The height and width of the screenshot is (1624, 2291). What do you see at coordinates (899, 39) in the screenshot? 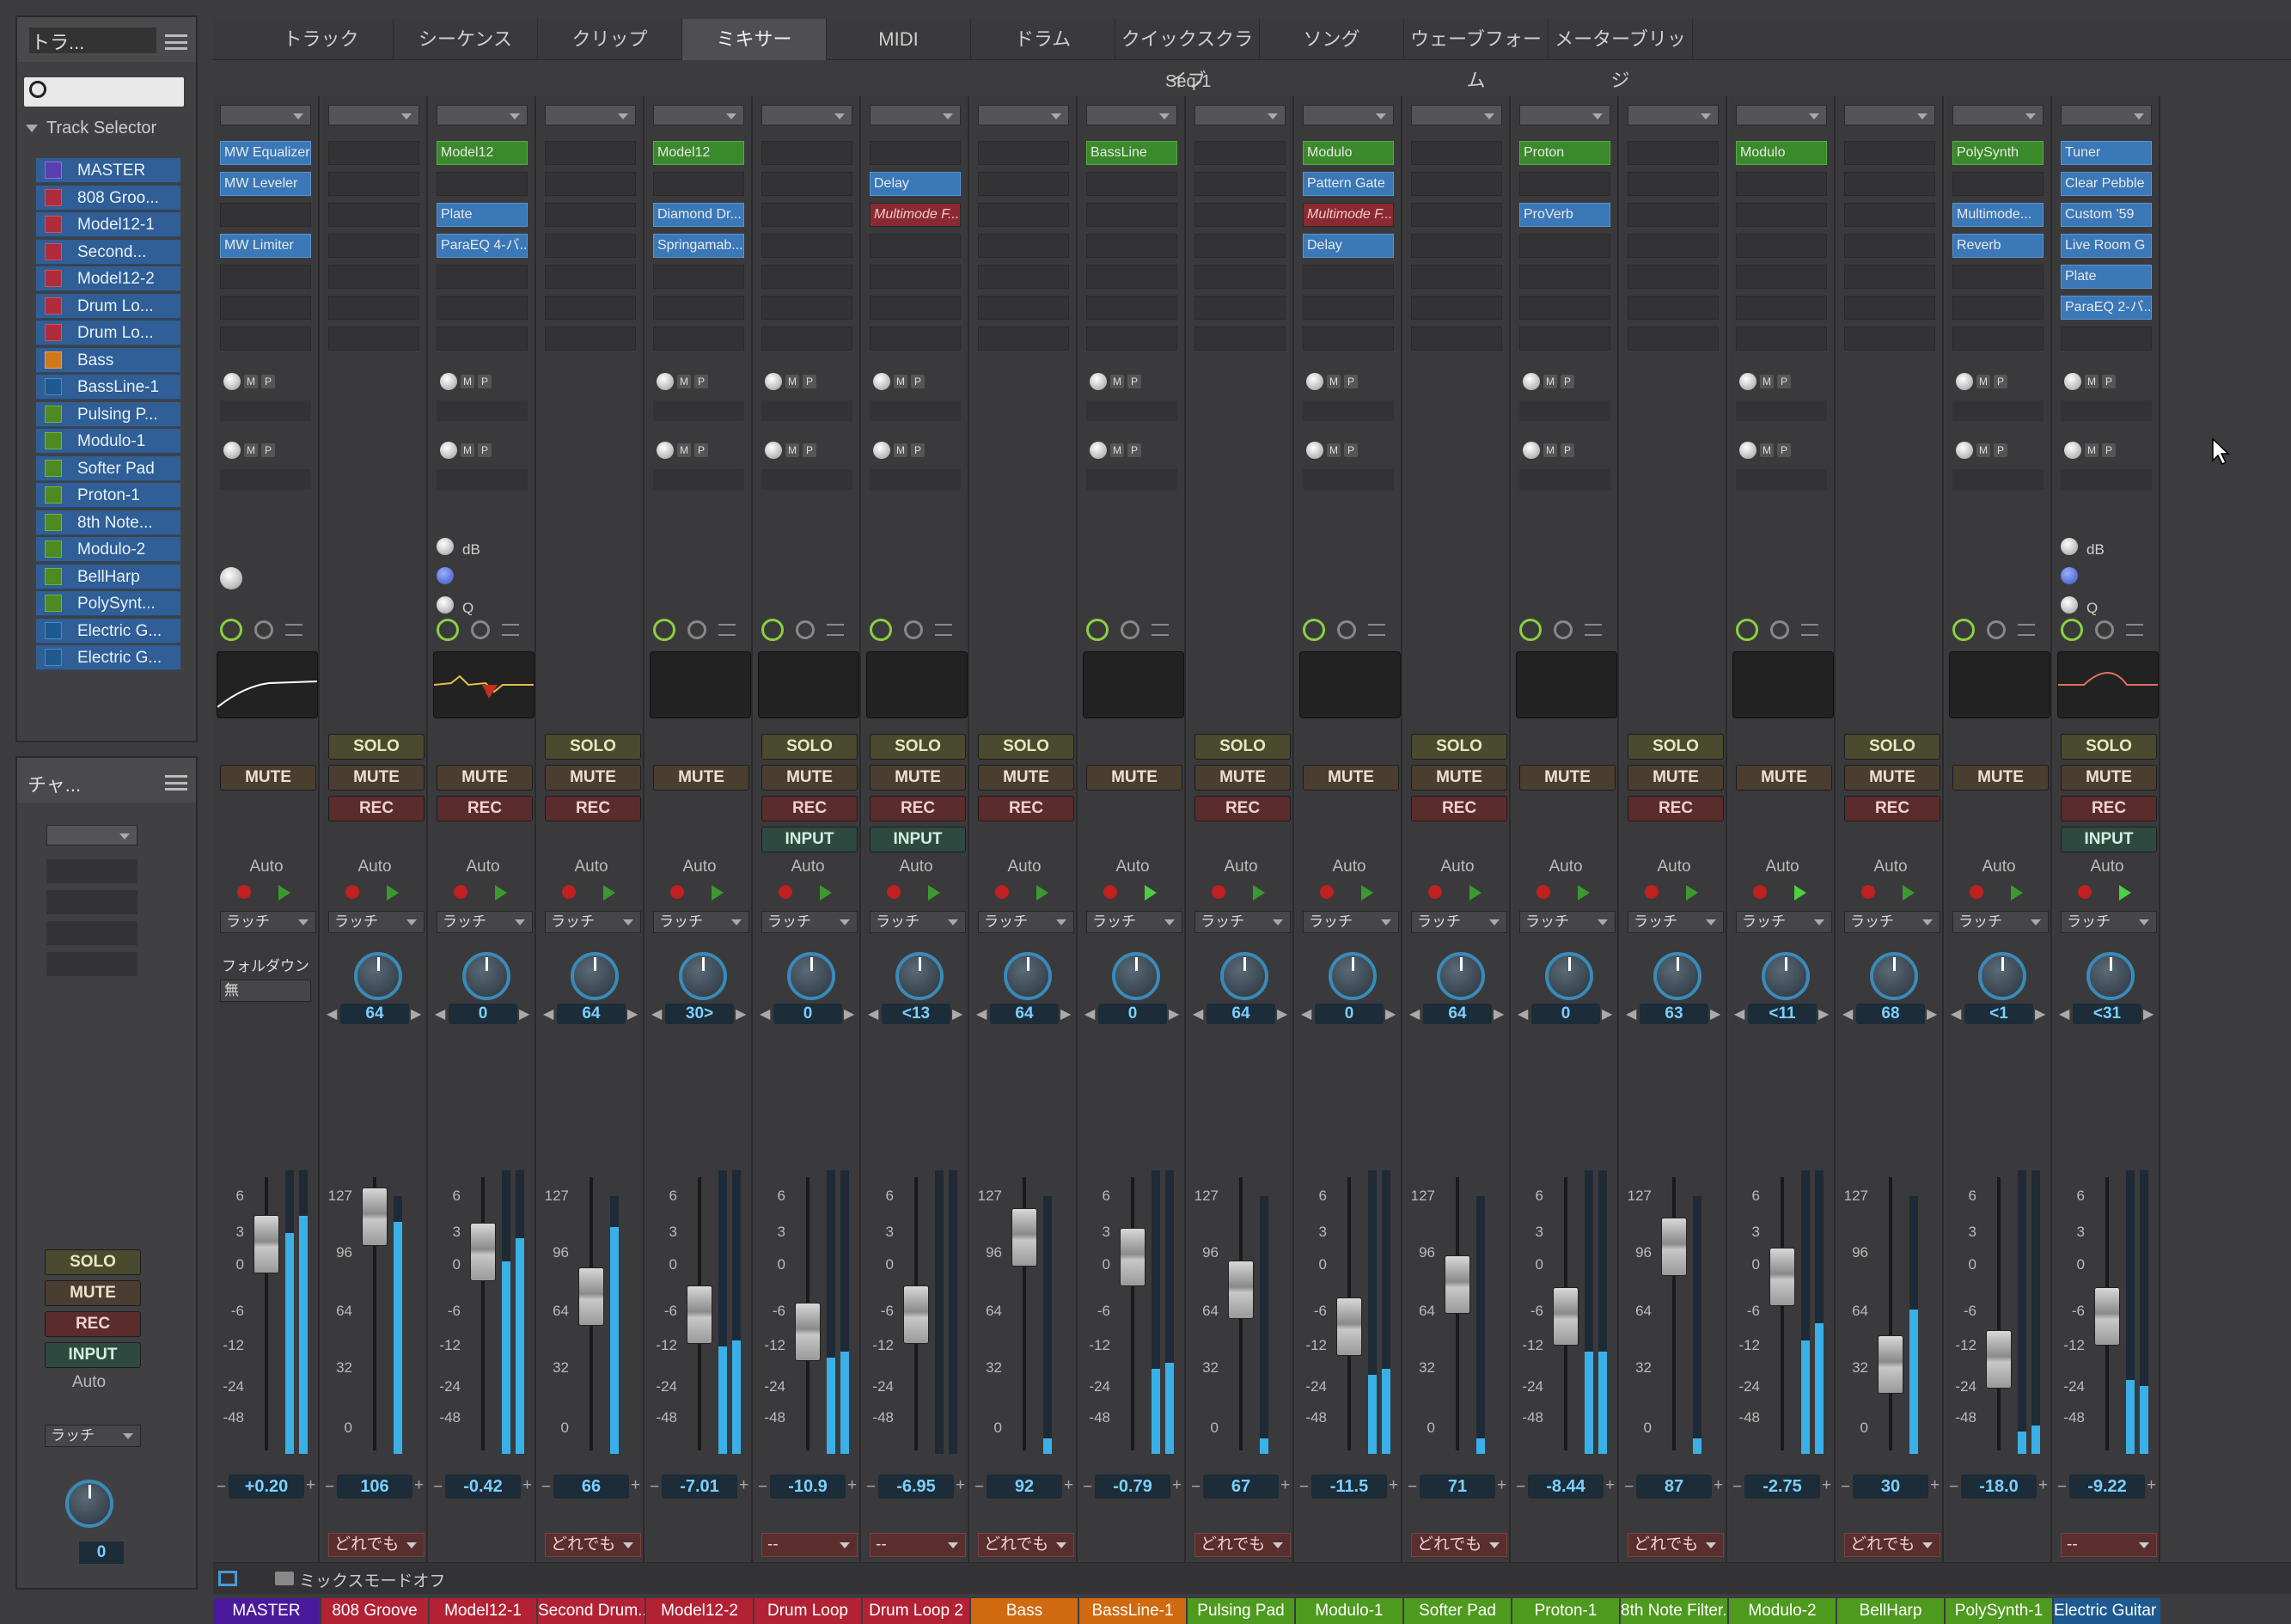
I see `tab-4: MIDI` at bounding box center [899, 39].